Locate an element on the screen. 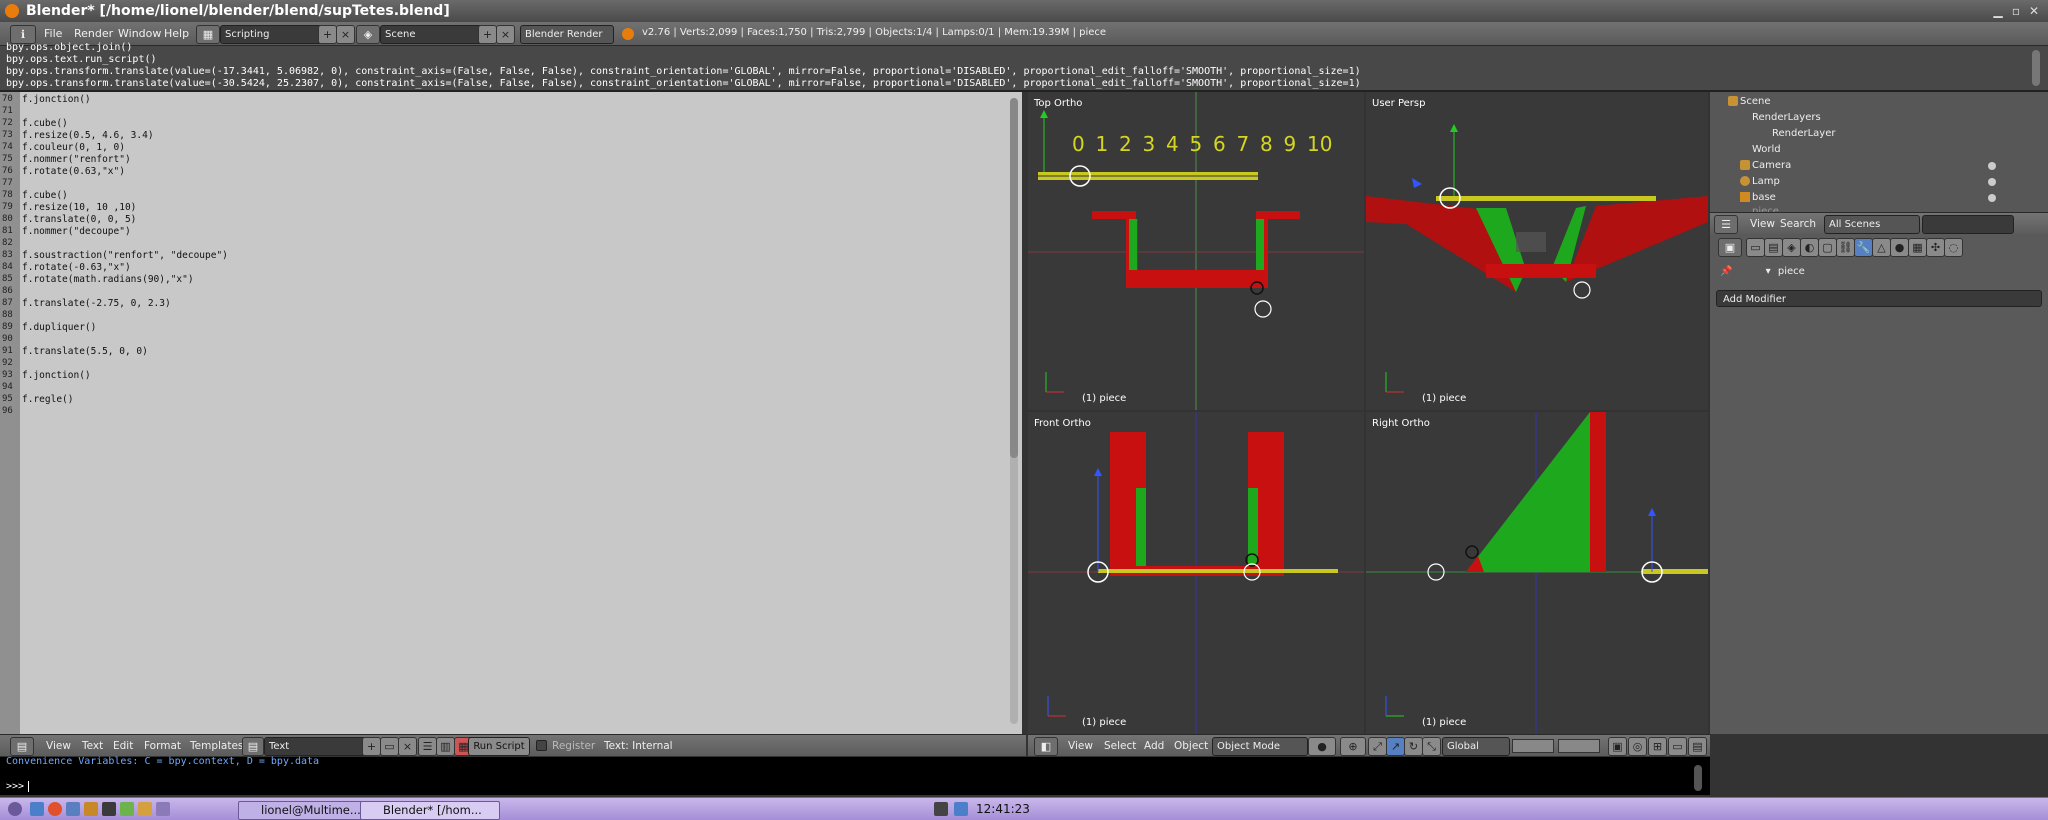 This screenshot has width=2048, height=820. screen-layout-field: Scripting is located at coordinates (271, 34).